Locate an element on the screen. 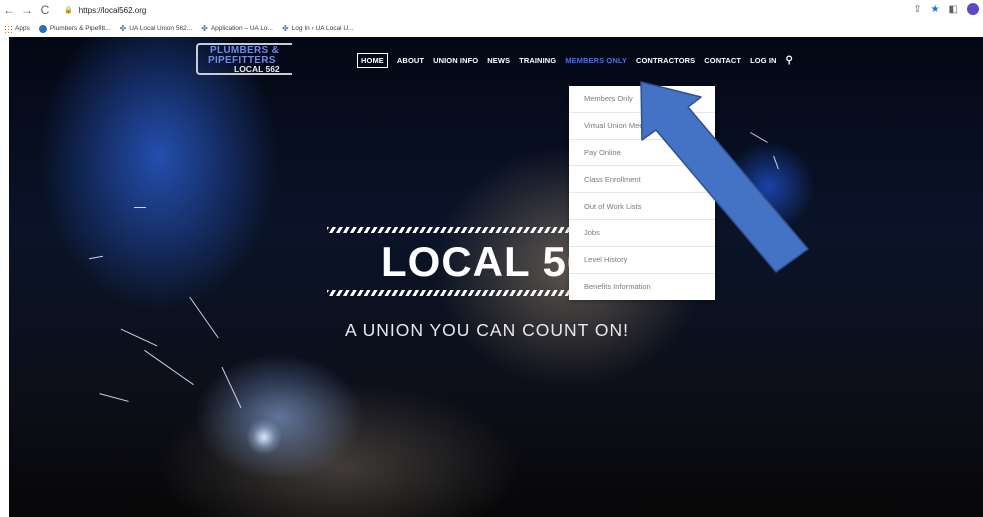  arrow-shape is located at coordinates (724, 177).